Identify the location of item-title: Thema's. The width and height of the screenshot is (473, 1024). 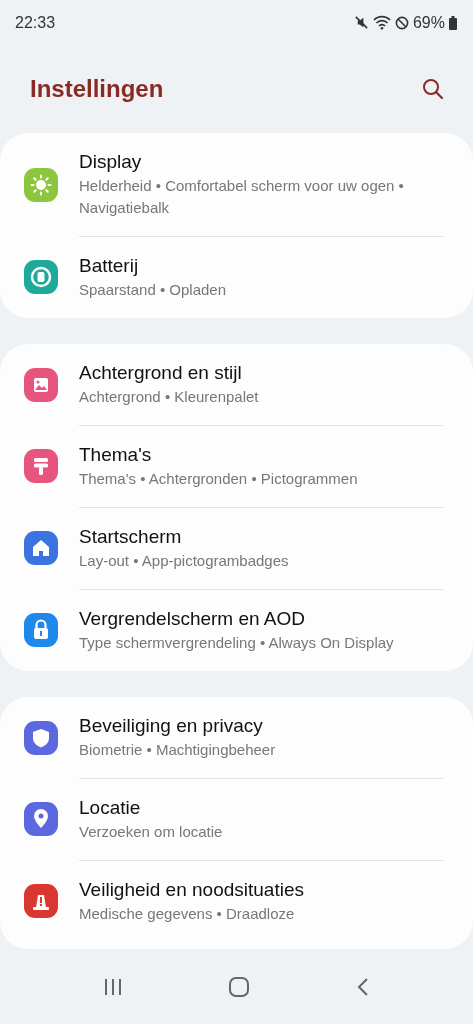
(116, 455).